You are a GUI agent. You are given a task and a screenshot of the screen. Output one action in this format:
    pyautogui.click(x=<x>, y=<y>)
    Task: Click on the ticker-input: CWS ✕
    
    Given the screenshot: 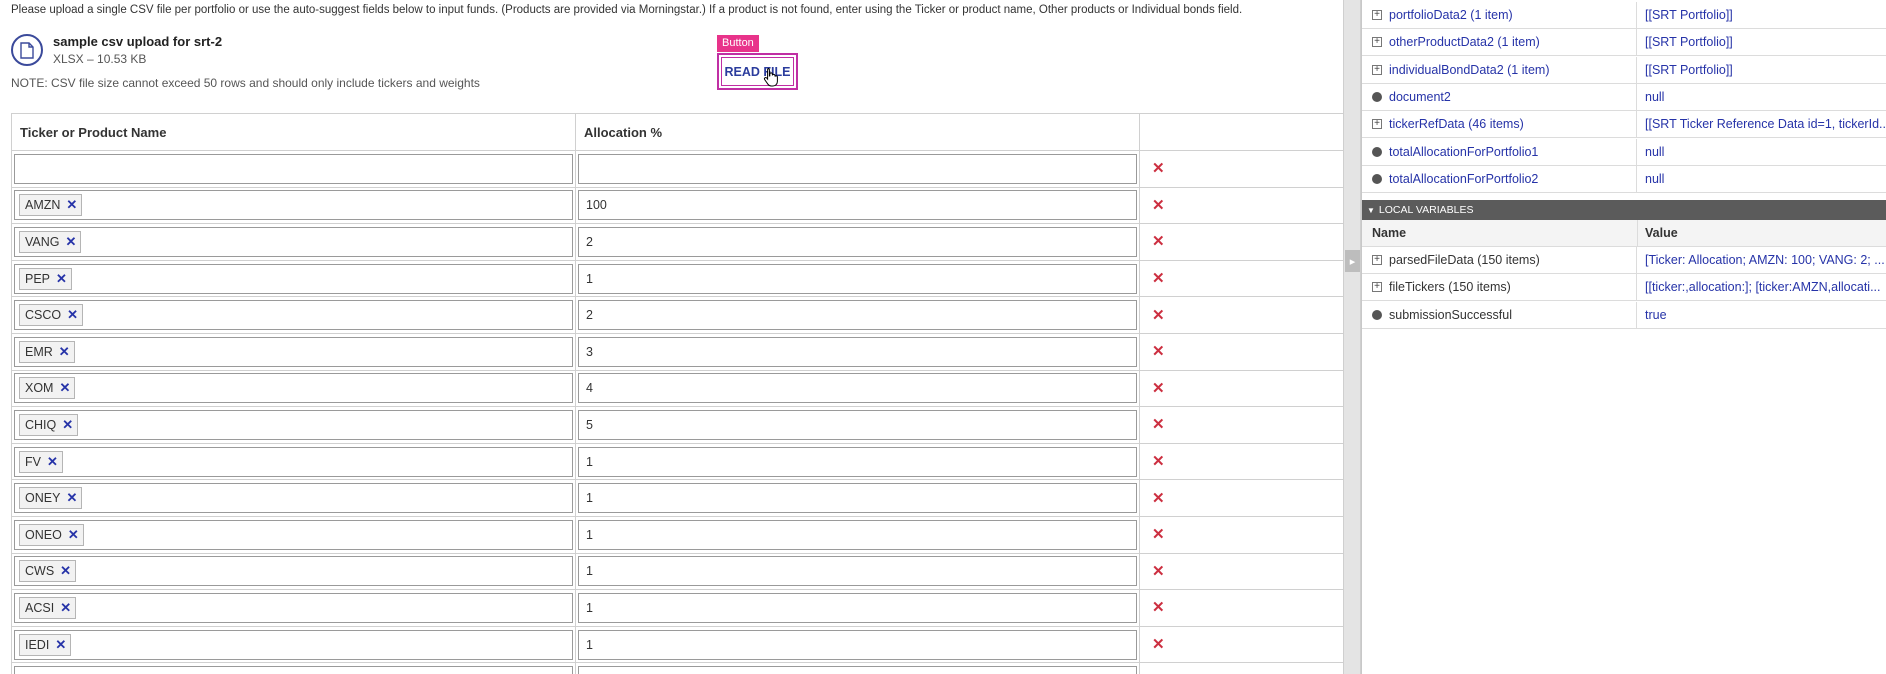 What is the action you would take?
    pyautogui.click(x=293, y=571)
    